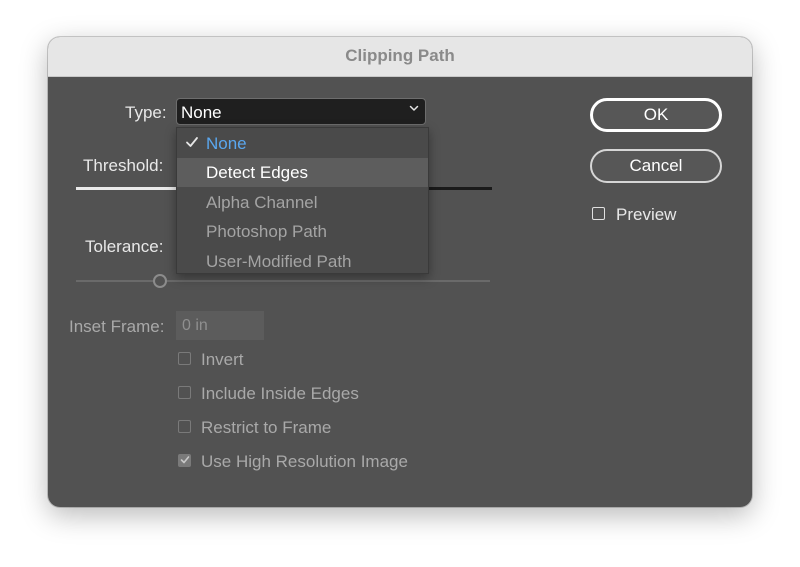  What do you see at coordinates (124, 246) in the screenshot?
I see `tolerance-label: Tolerance:` at bounding box center [124, 246].